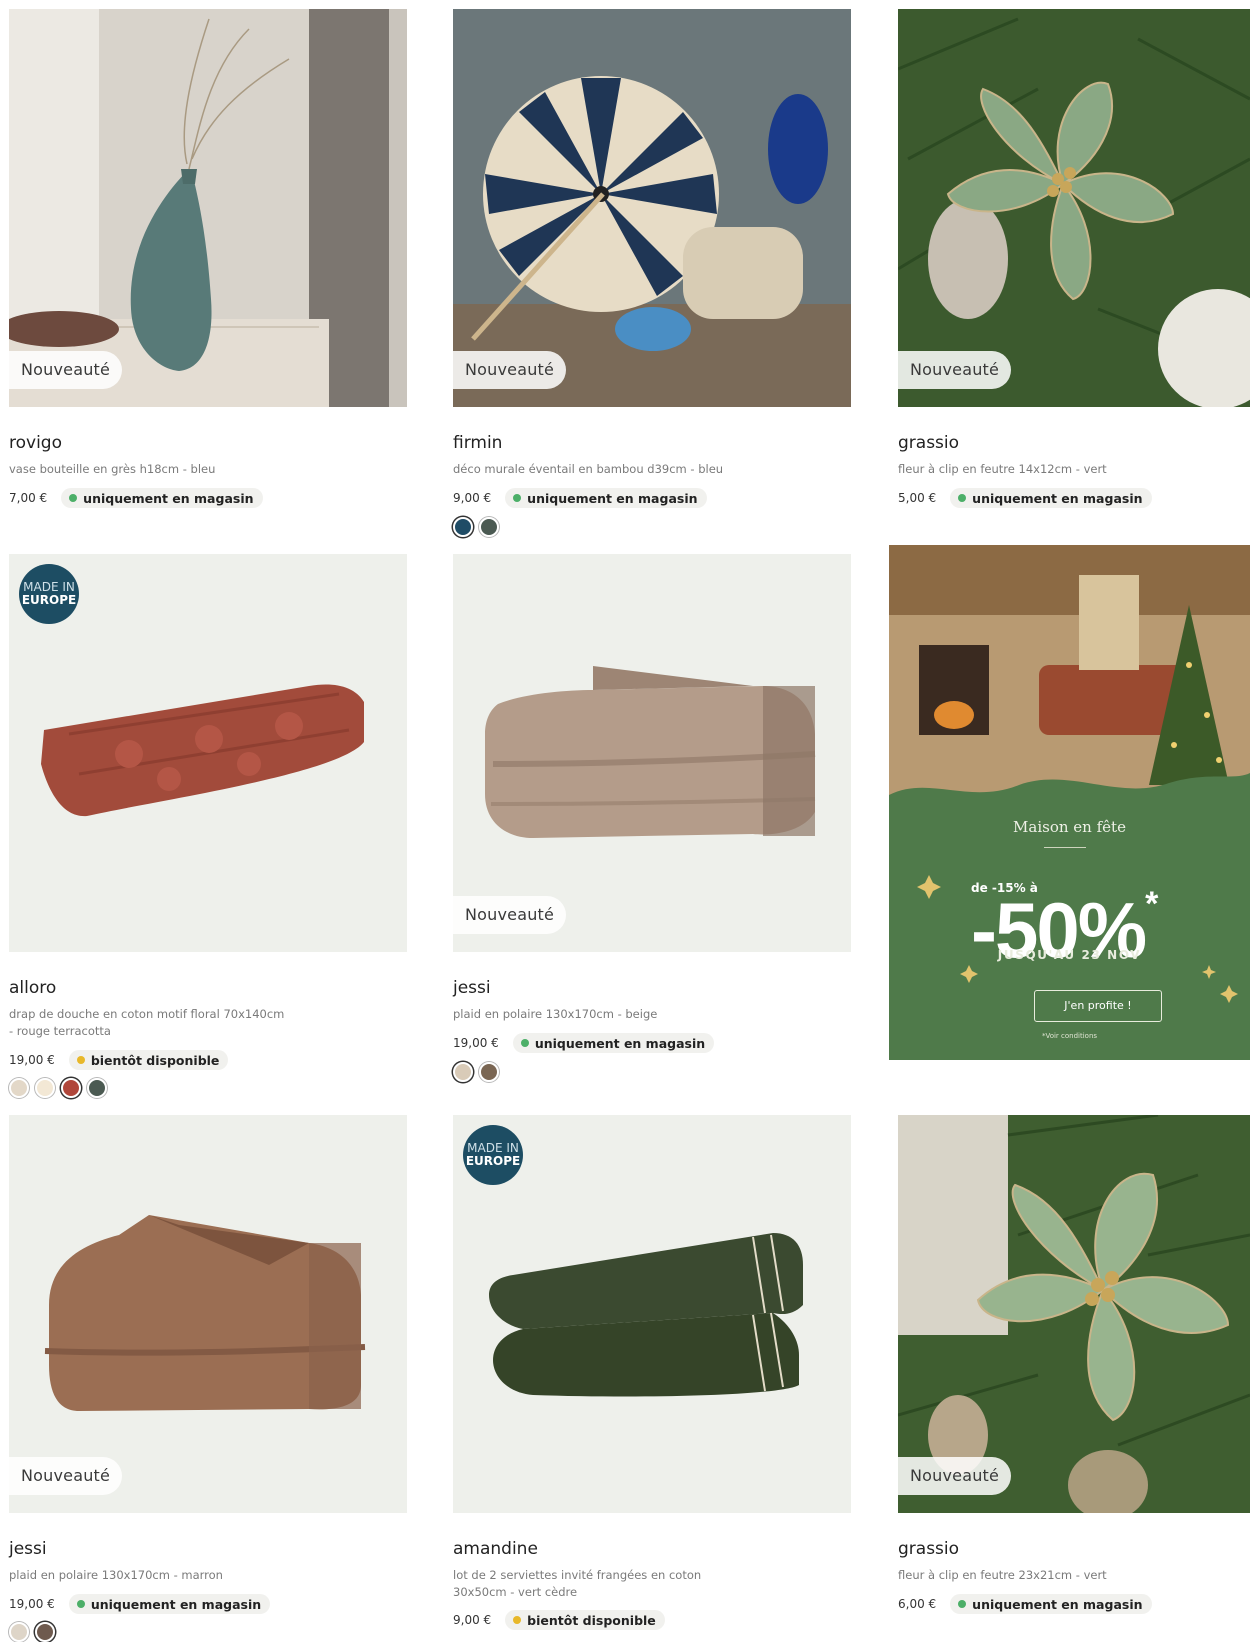  I want to click on price-row: 5,00 € uniquement en magasin, so click(1025, 498).